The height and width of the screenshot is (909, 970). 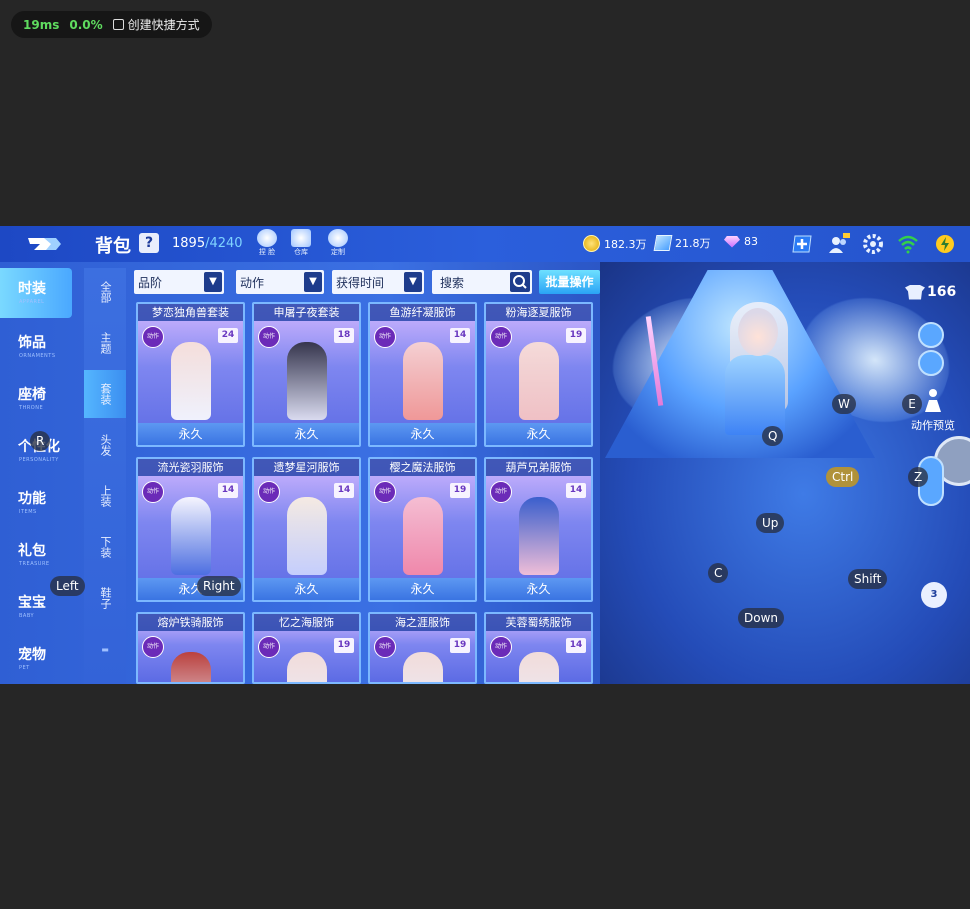 What do you see at coordinates (105, 547) in the screenshot?
I see `tab-bottoms: 下装` at bounding box center [105, 547].